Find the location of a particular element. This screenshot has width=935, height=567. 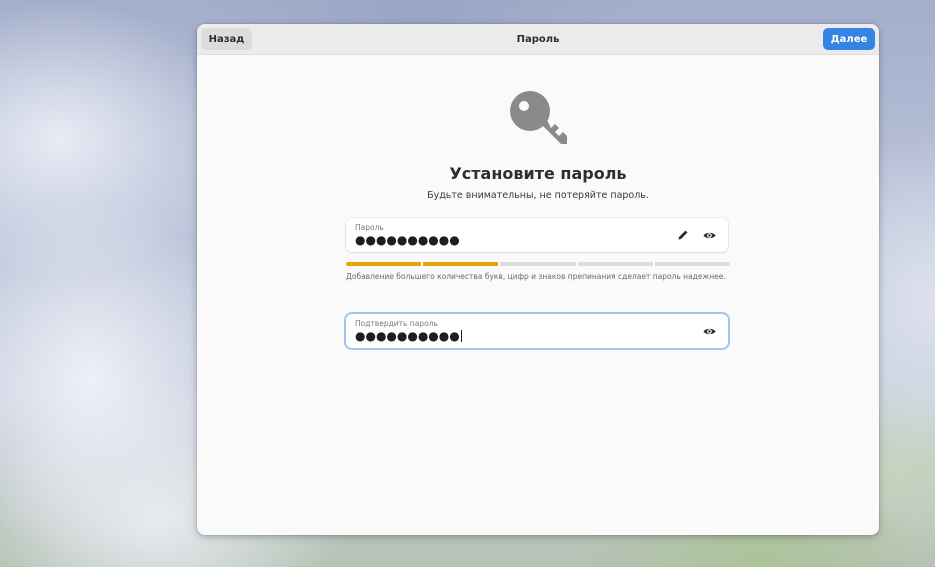

next-button: Далее is located at coordinates (849, 39).